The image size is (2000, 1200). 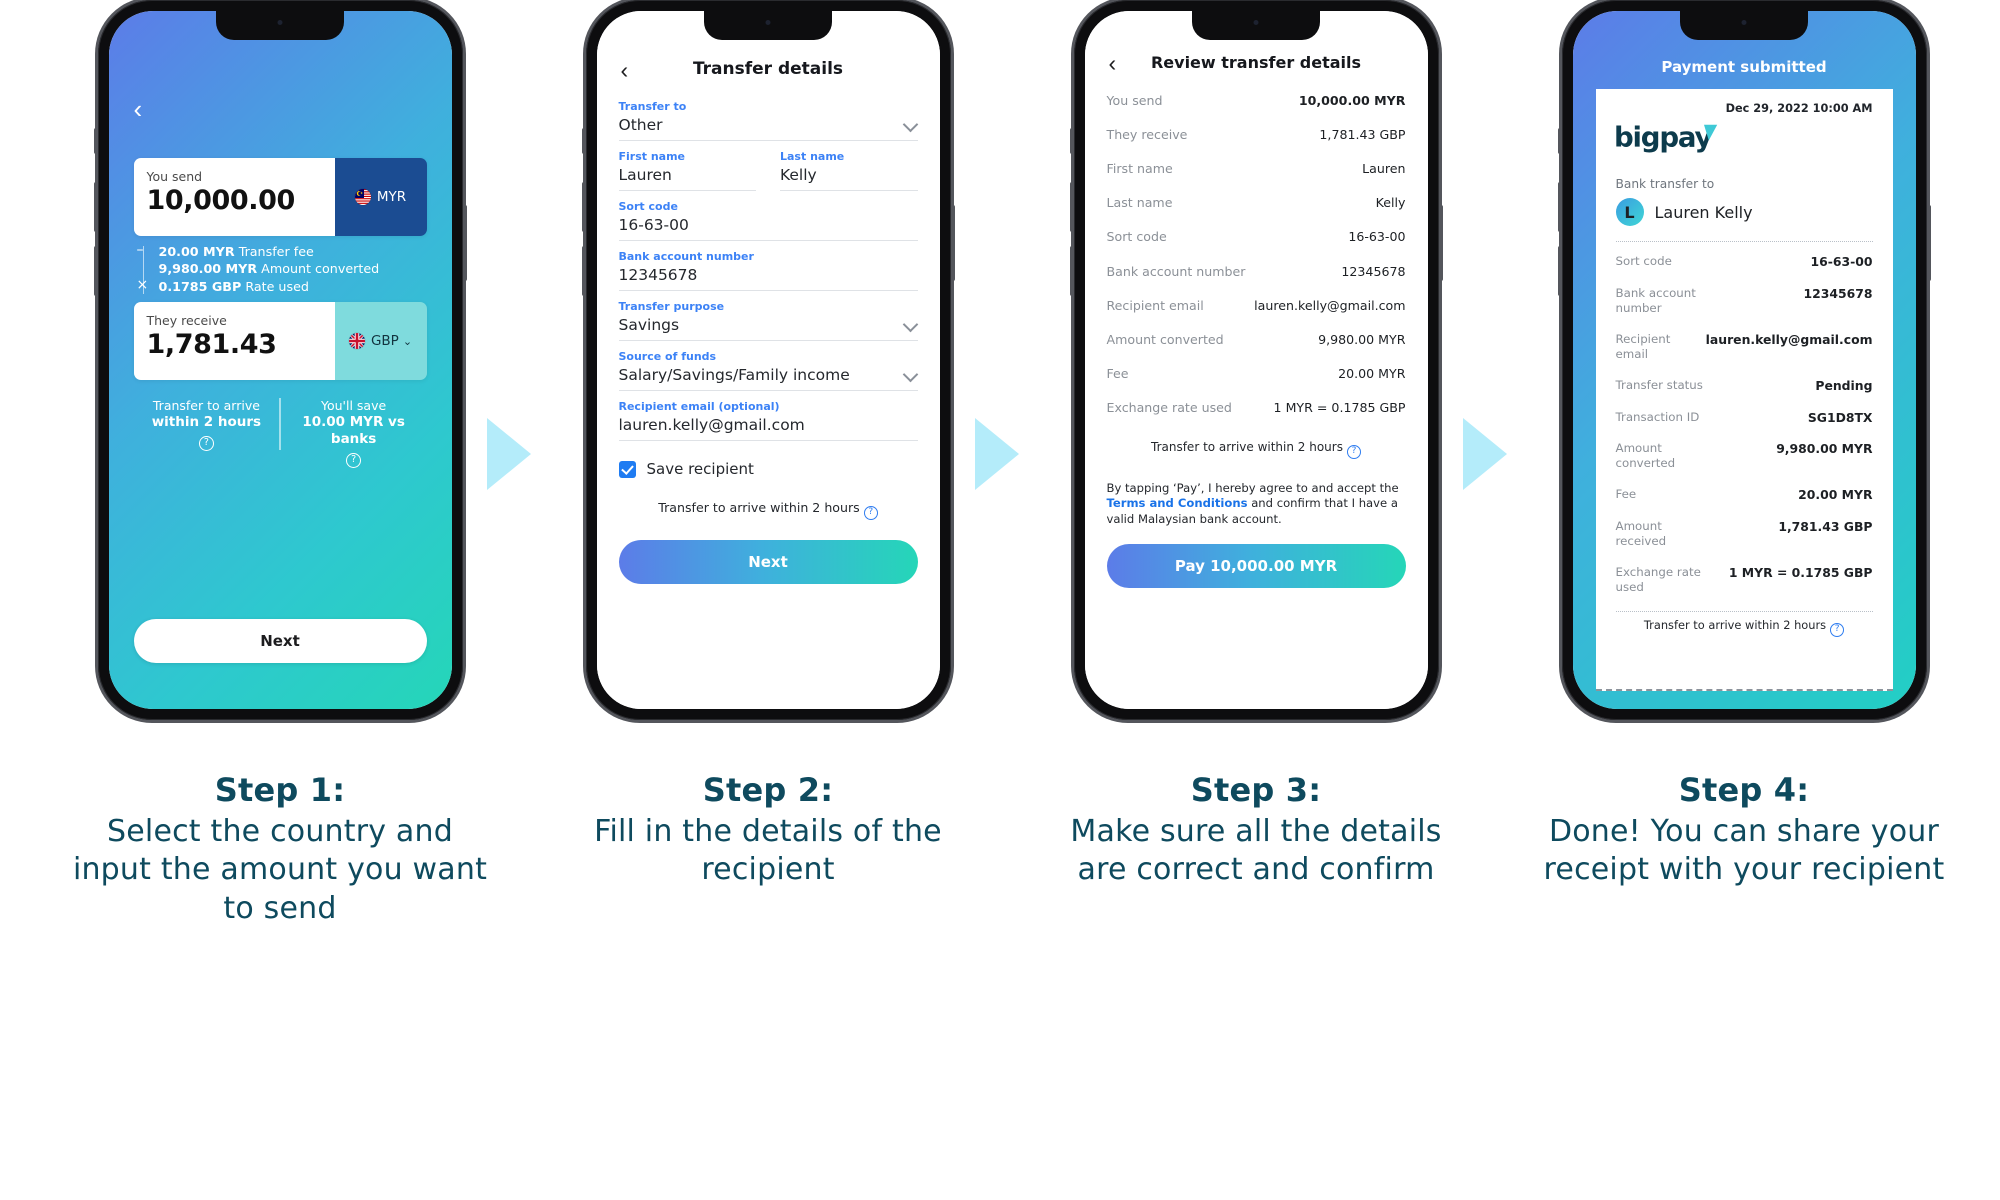 I want to click on savings-info: You'll save 10.00 MYR vs banks ?, so click(x=354, y=432).